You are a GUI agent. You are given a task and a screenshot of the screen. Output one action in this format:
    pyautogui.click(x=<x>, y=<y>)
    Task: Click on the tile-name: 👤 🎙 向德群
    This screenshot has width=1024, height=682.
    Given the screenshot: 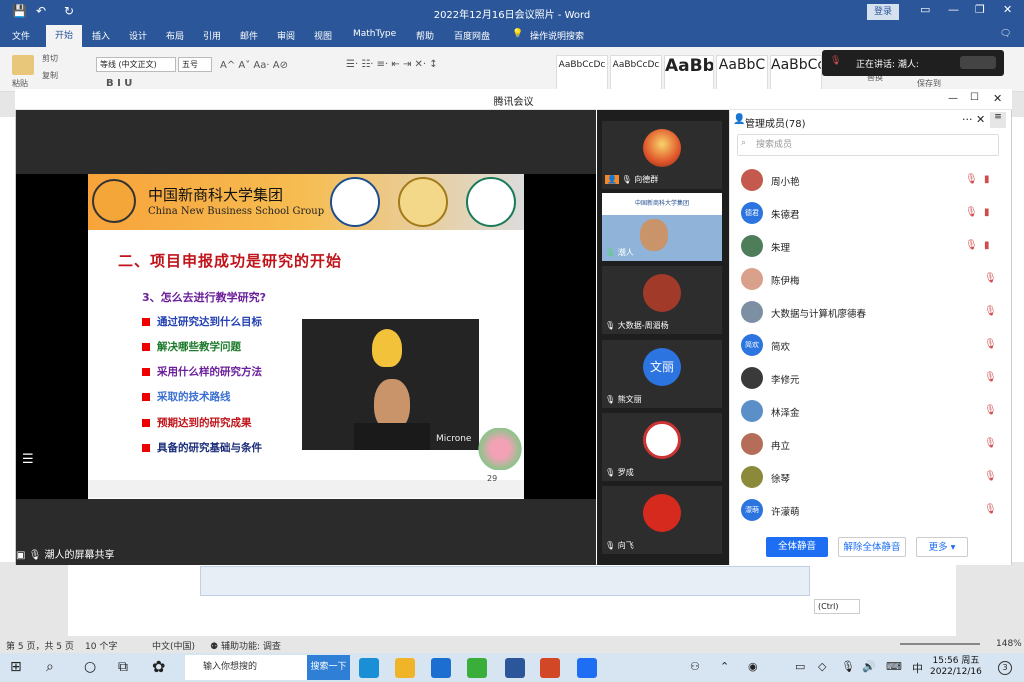 What is the action you would take?
    pyautogui.click(x=631, y=179)
    